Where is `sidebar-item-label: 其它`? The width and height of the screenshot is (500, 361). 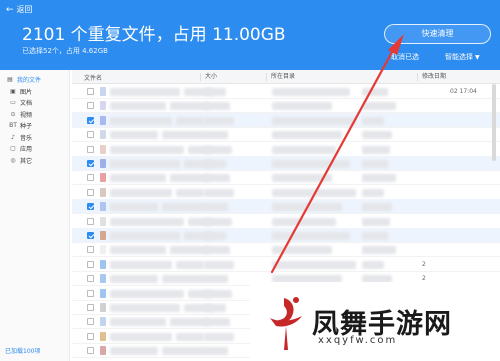 sidebar-item-label: 其它 is located at coordinates (26, 161).